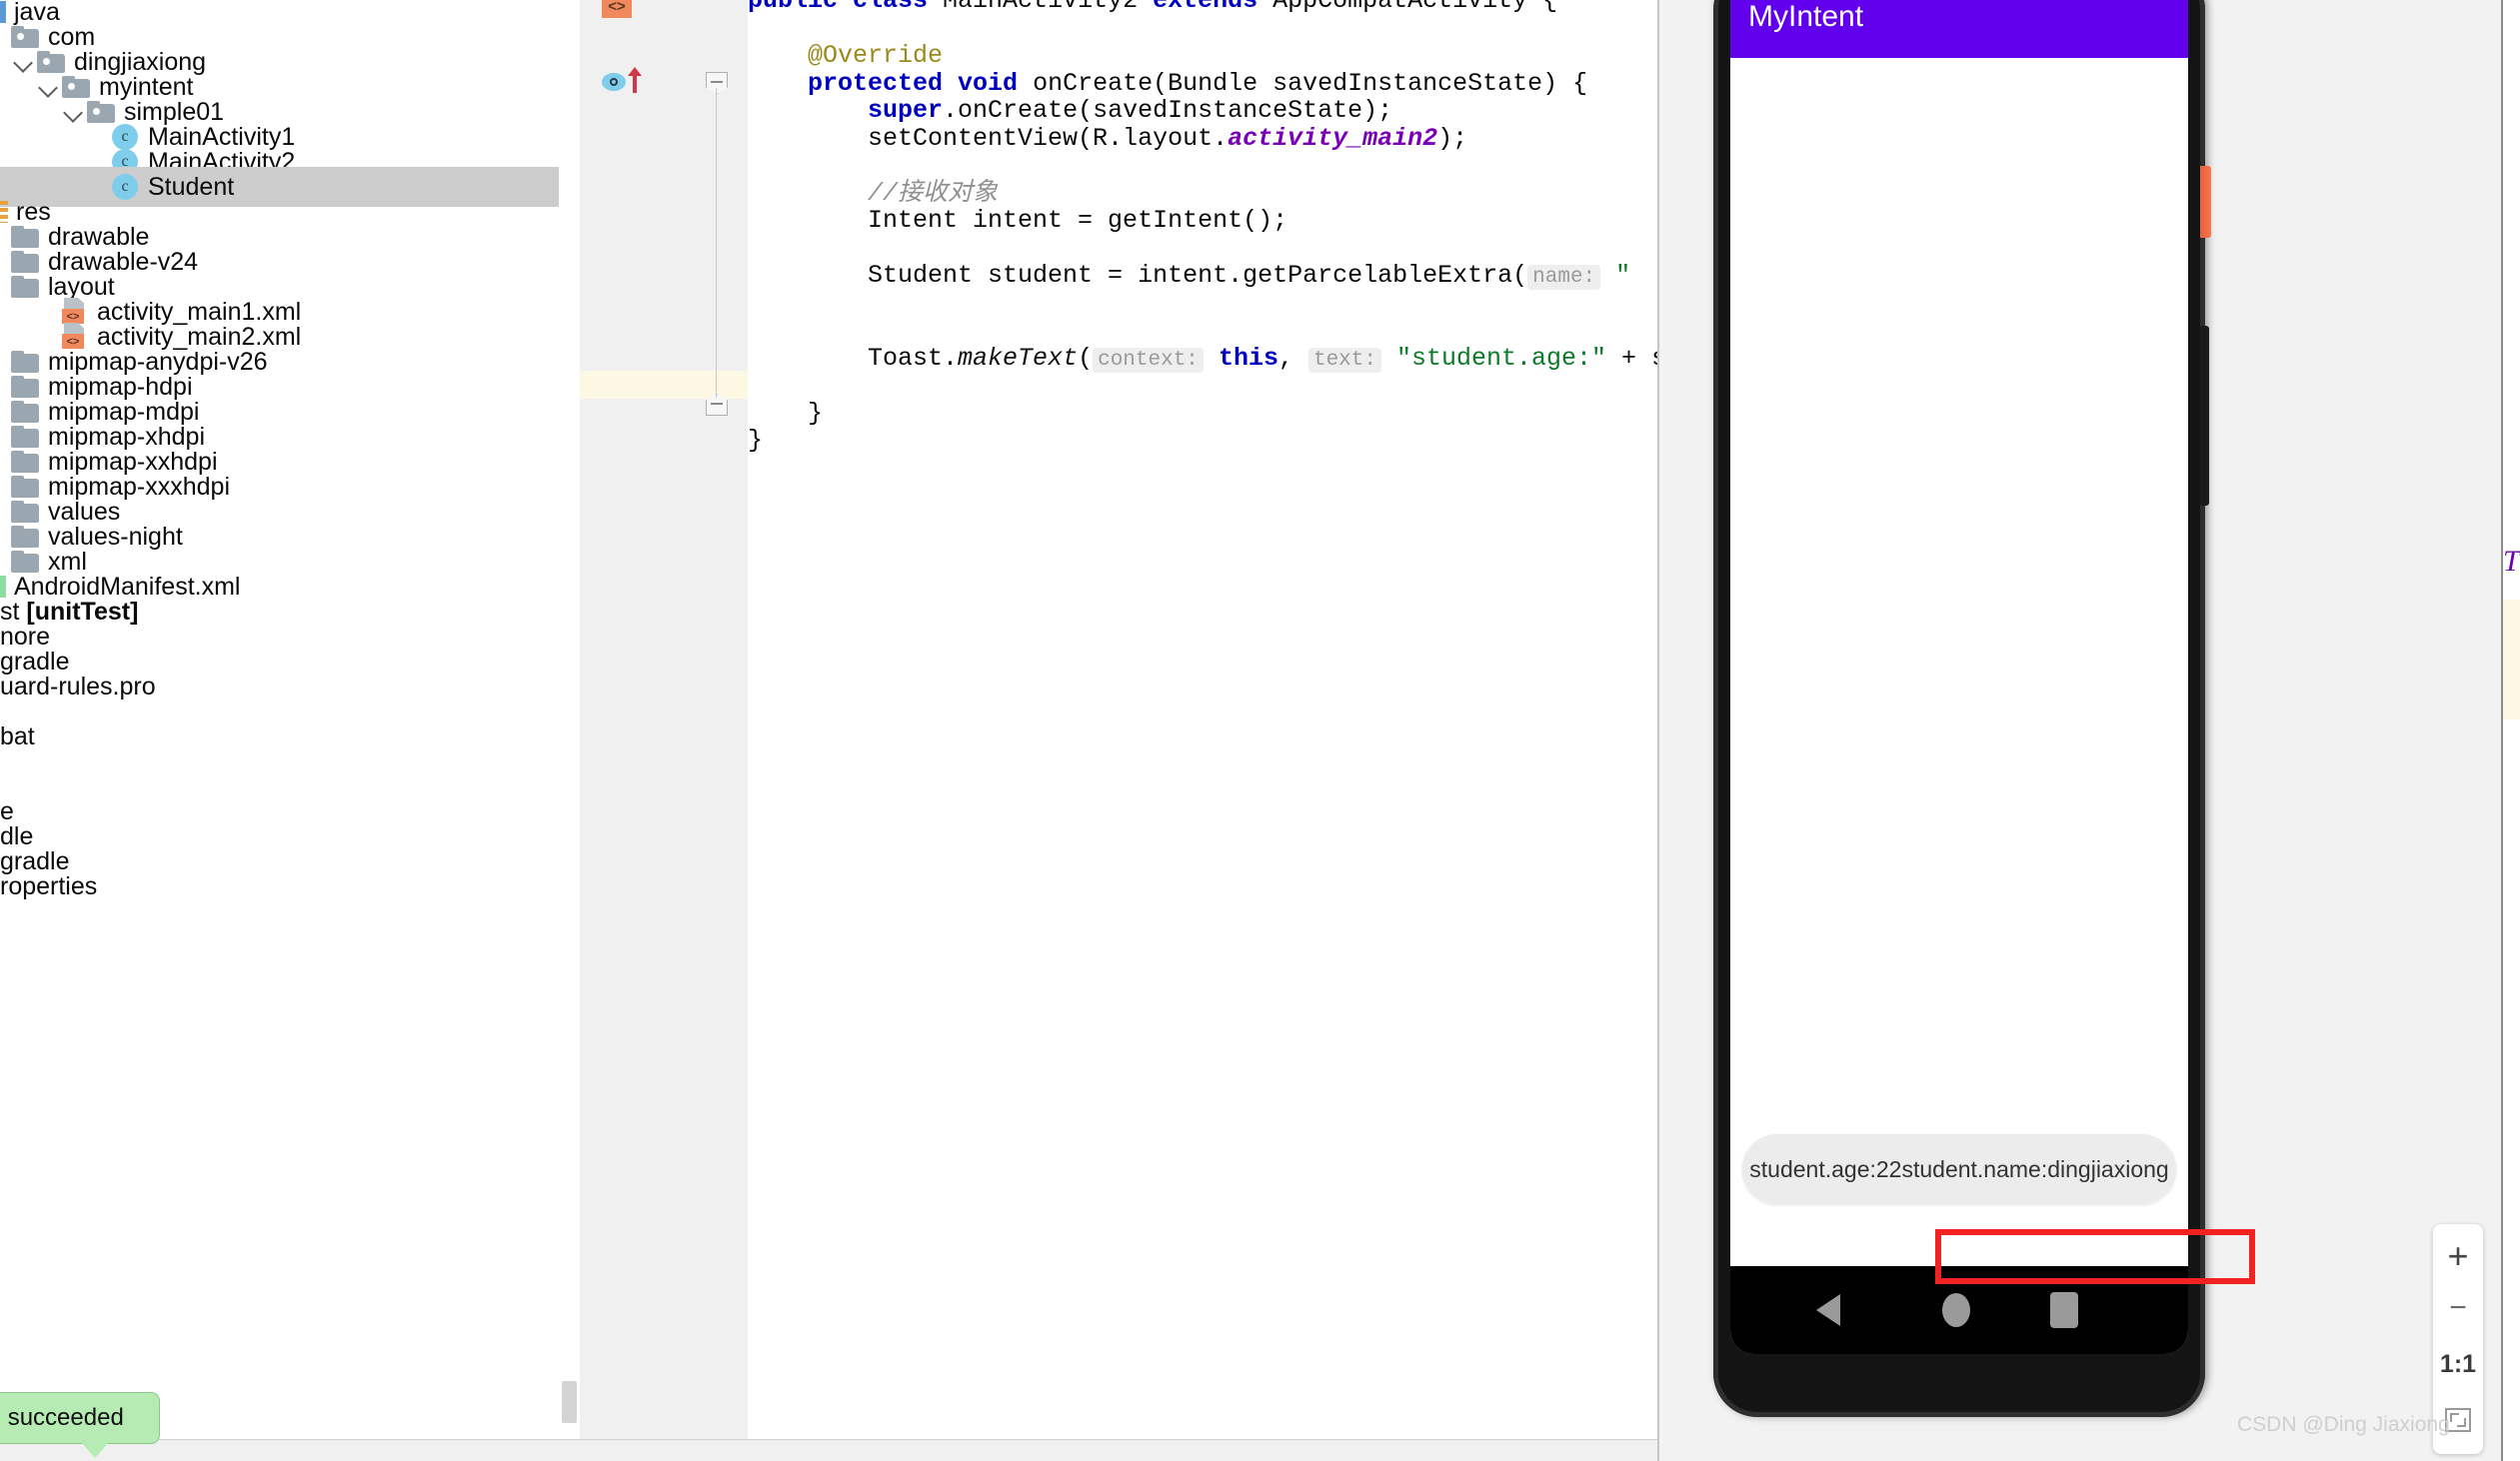  I want to click on code-line: @Override, so click(1203, 56).